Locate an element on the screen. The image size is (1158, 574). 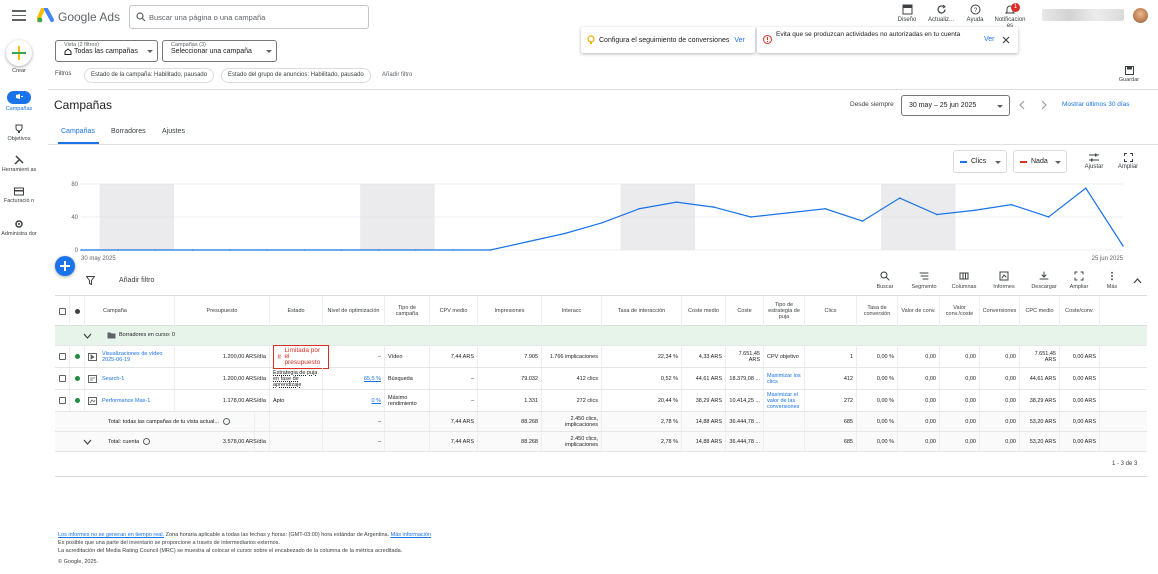
toolbar-download-button: Descargar is located at coordinates (1044, 280).